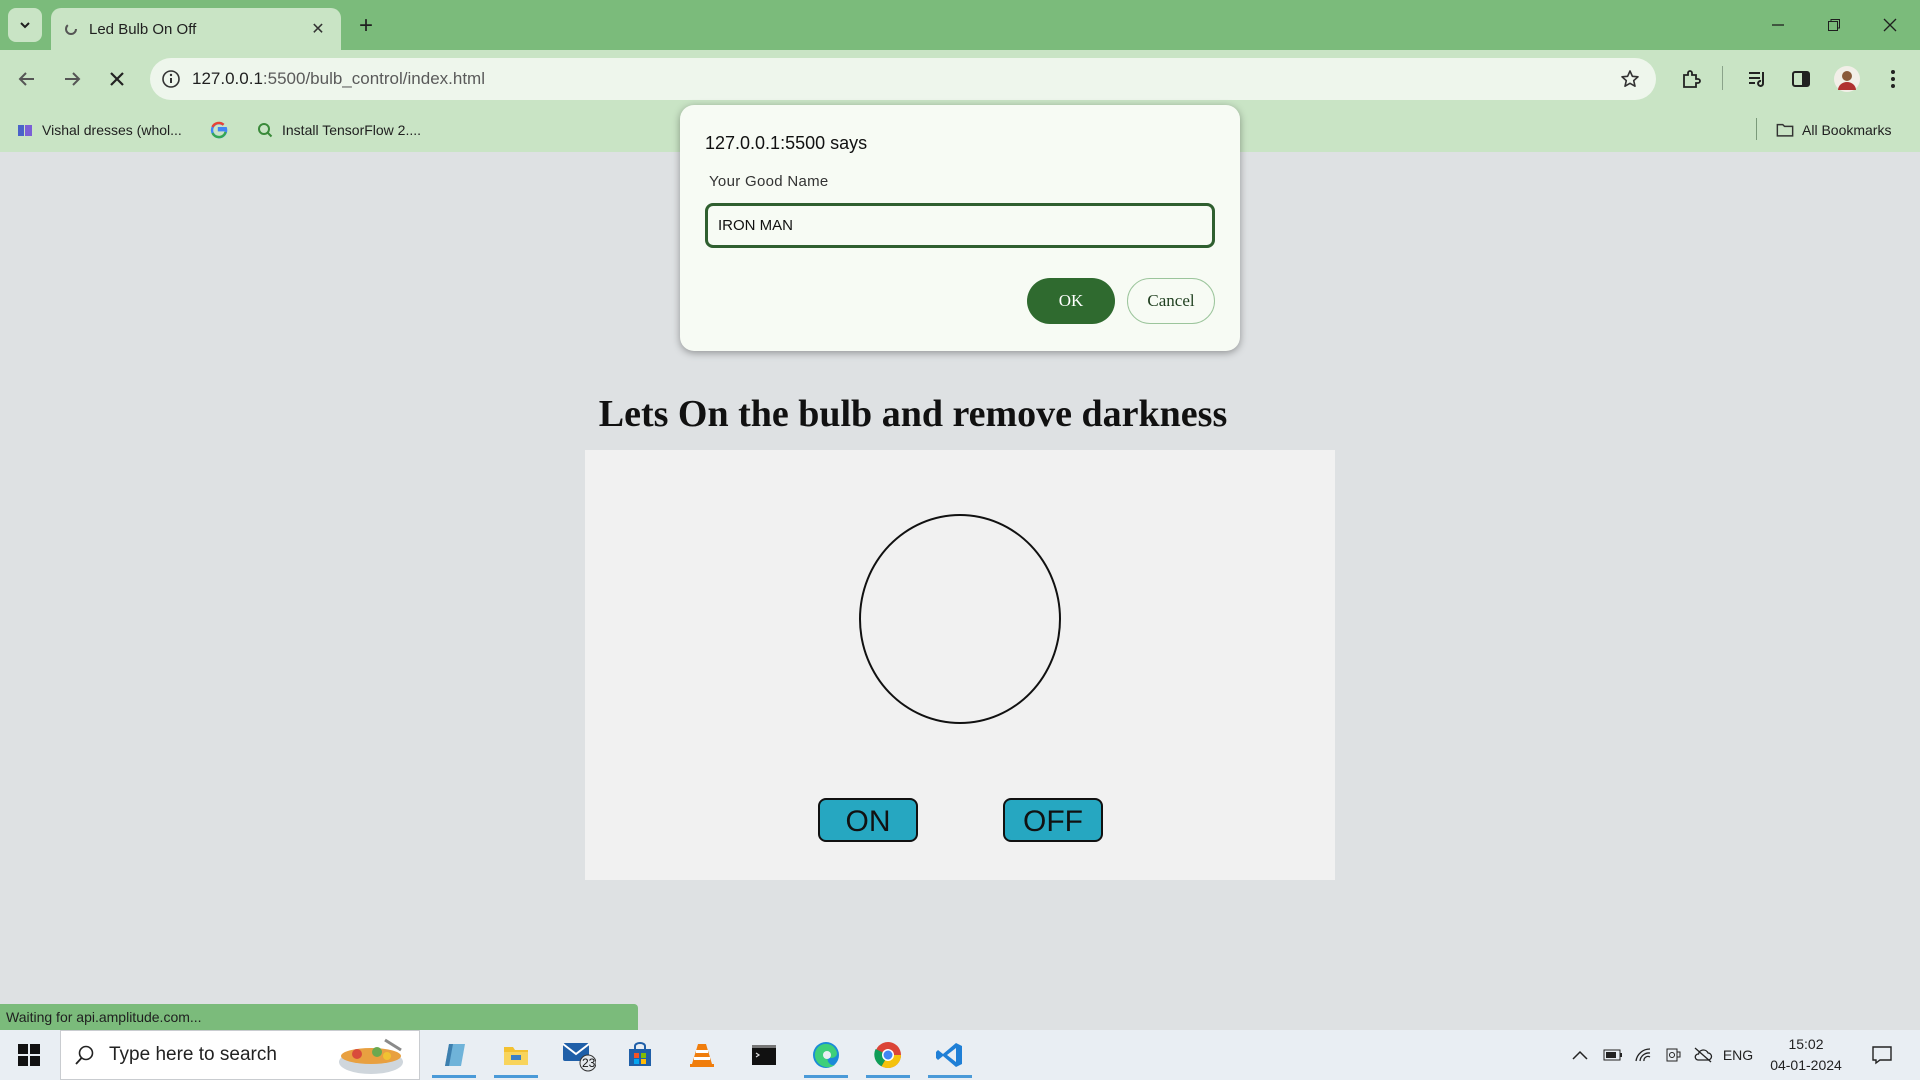 The width and height of the screenshot is (1920, 1080). I want to click on stop-loading-button, so click(117, 79).